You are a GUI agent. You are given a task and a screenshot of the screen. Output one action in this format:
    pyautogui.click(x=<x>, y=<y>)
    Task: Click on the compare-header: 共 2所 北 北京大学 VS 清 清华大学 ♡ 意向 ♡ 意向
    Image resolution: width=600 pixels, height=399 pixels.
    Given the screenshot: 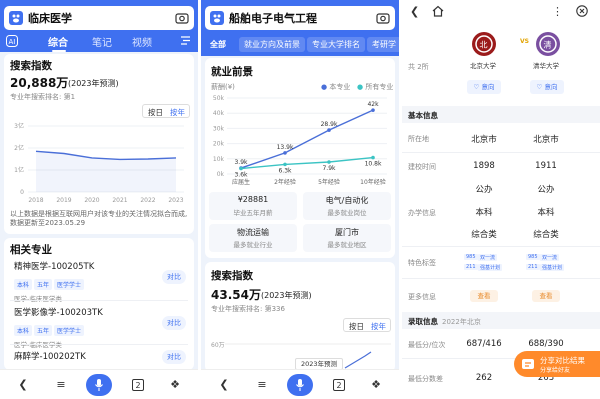 What is the action you would take?
    pyautogui.click(x=501, y=62)
    